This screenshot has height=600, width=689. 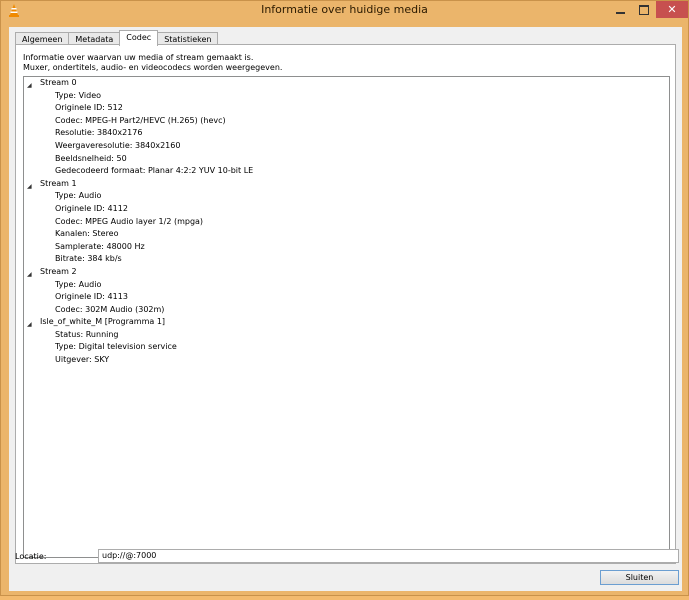 I want to click on location-label: Locatie:, so click(x=31, y=556).